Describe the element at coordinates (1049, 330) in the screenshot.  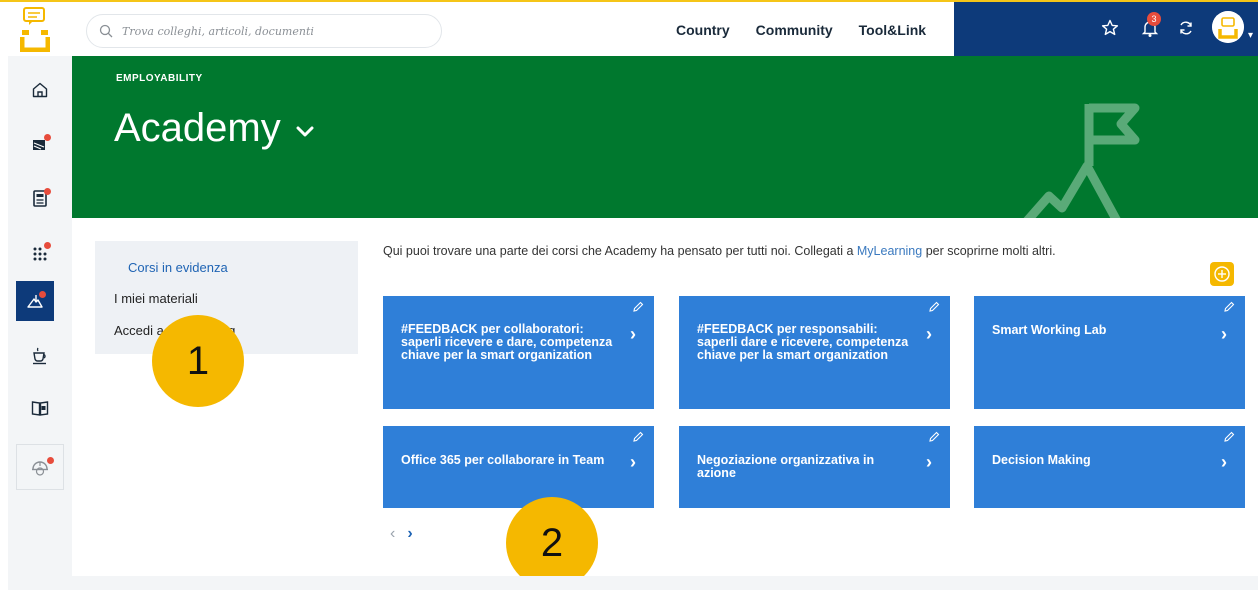
I see `course-title: Smart Working Lab` at that location.